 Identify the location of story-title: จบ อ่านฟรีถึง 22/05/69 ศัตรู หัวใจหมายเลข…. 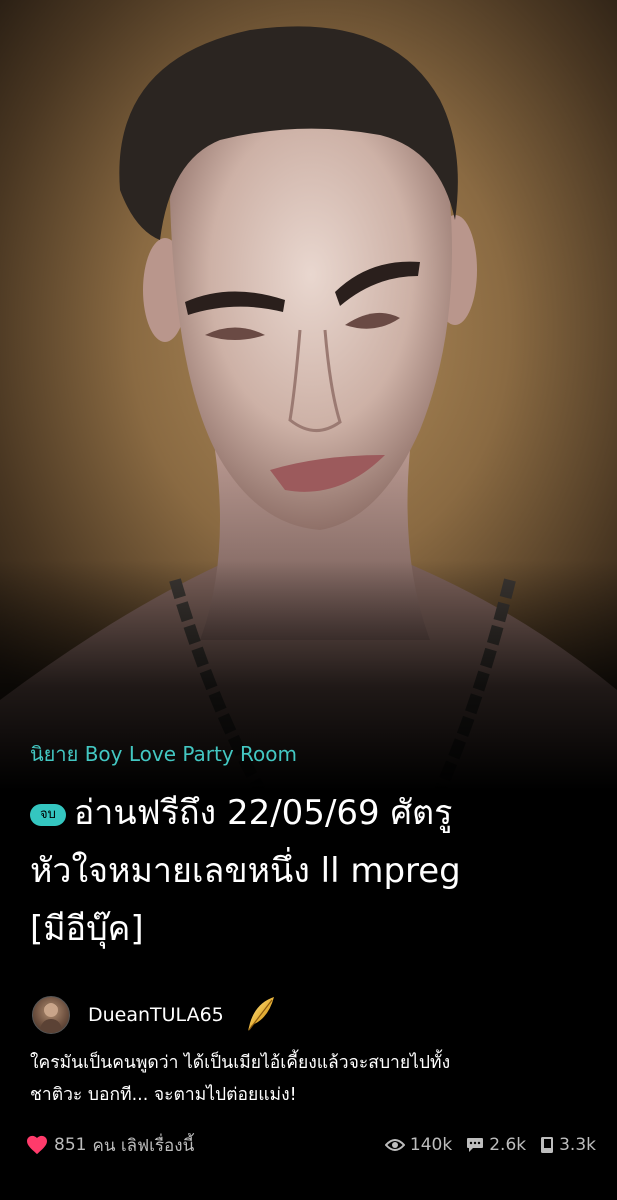
(315, 871).